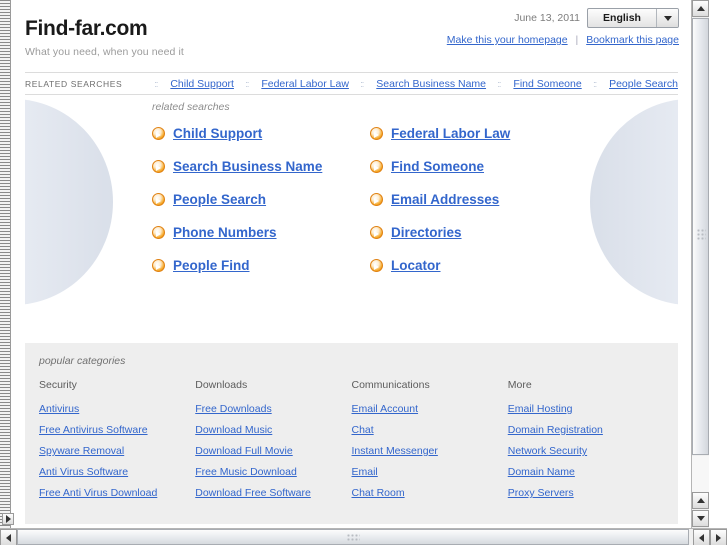 The width and height of the screenshot is (727, 545). Describe the element at coordinates (395, 451) in the screenshot. I see `pop-link-instant-messenger: Instant Messenger` at that location.